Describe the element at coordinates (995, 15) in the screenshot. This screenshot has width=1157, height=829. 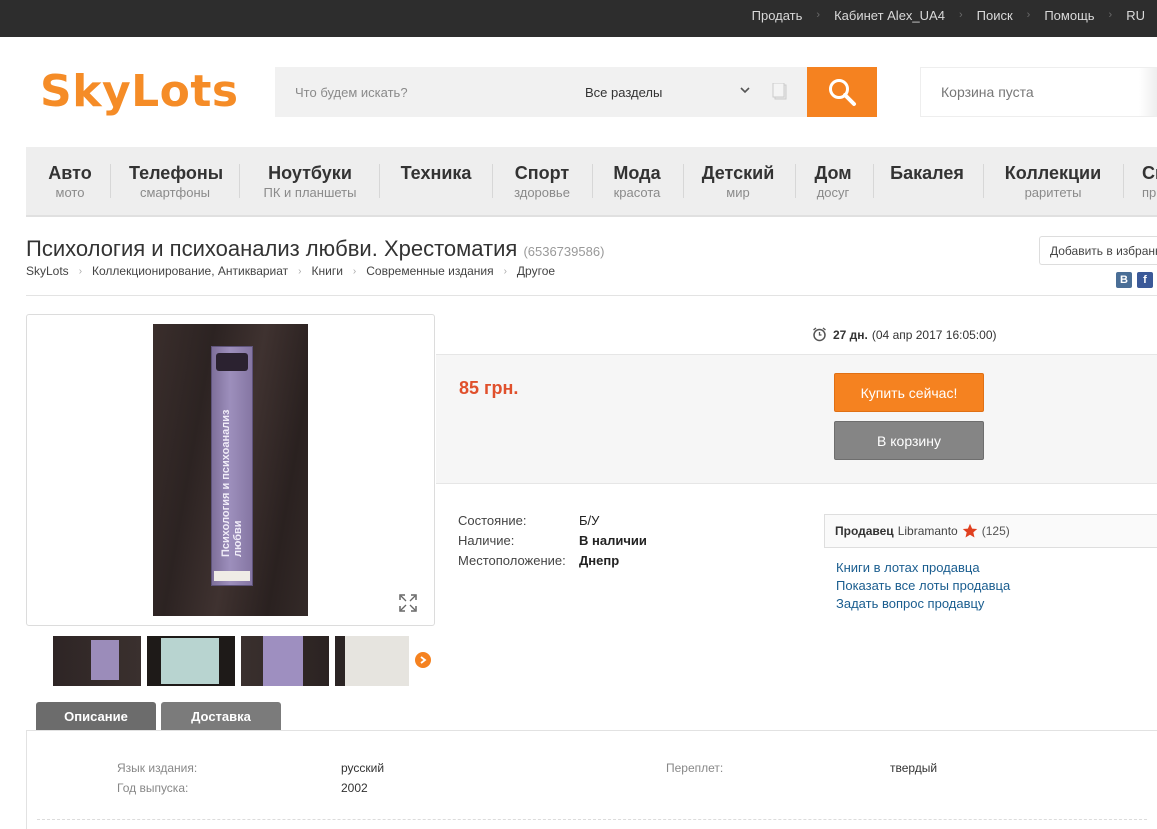
I see `top-link-search: Поиск` at that location.